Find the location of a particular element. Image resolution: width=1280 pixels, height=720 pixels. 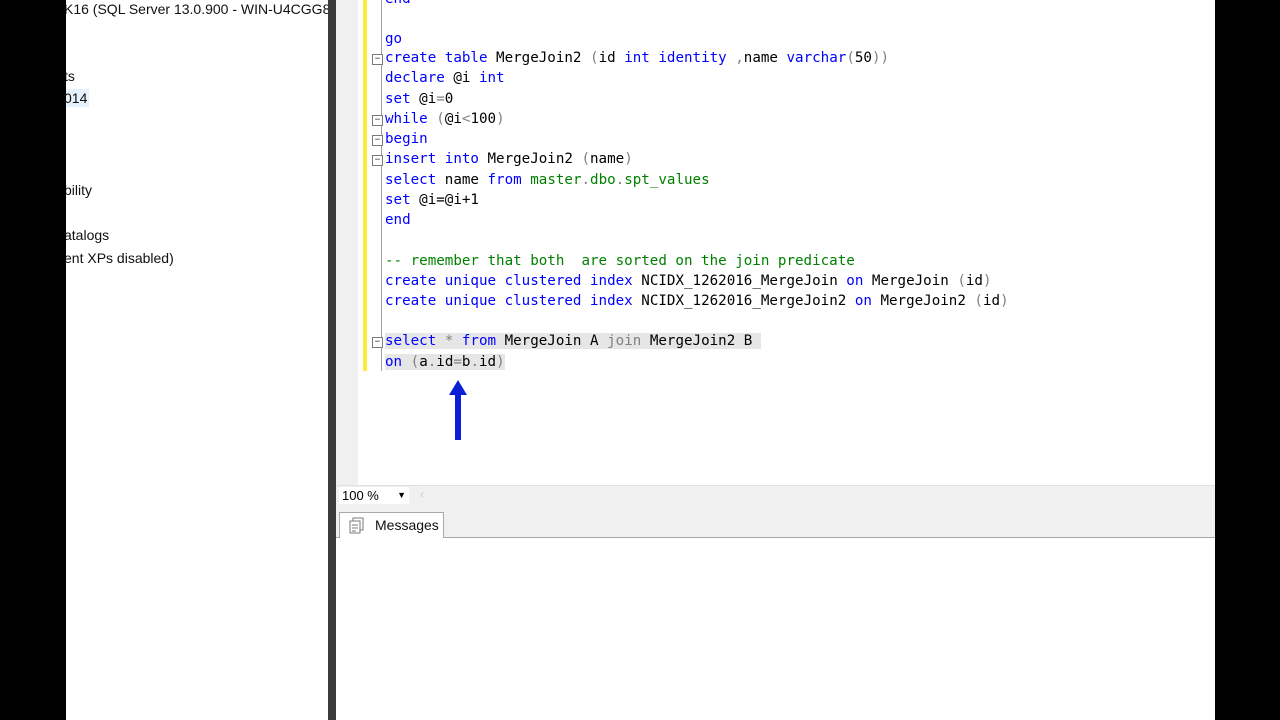

server-node: K16 (SQL Server 13.0.900 - WIN-U4CGG8 is located at coordinates (197, 9).